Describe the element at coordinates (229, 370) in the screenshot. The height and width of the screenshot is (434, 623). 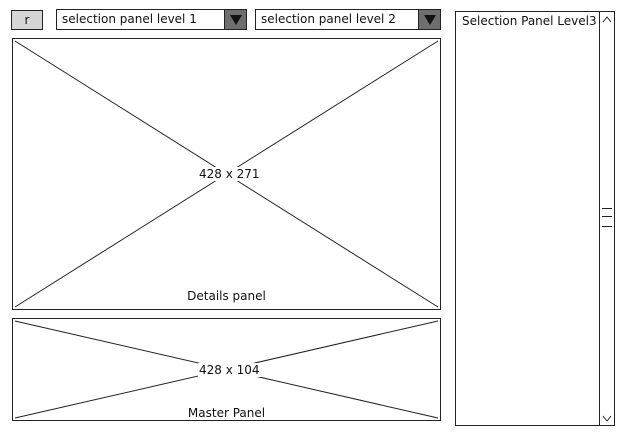
I see `master-panel-dimensions: 428 x 104` at that location.